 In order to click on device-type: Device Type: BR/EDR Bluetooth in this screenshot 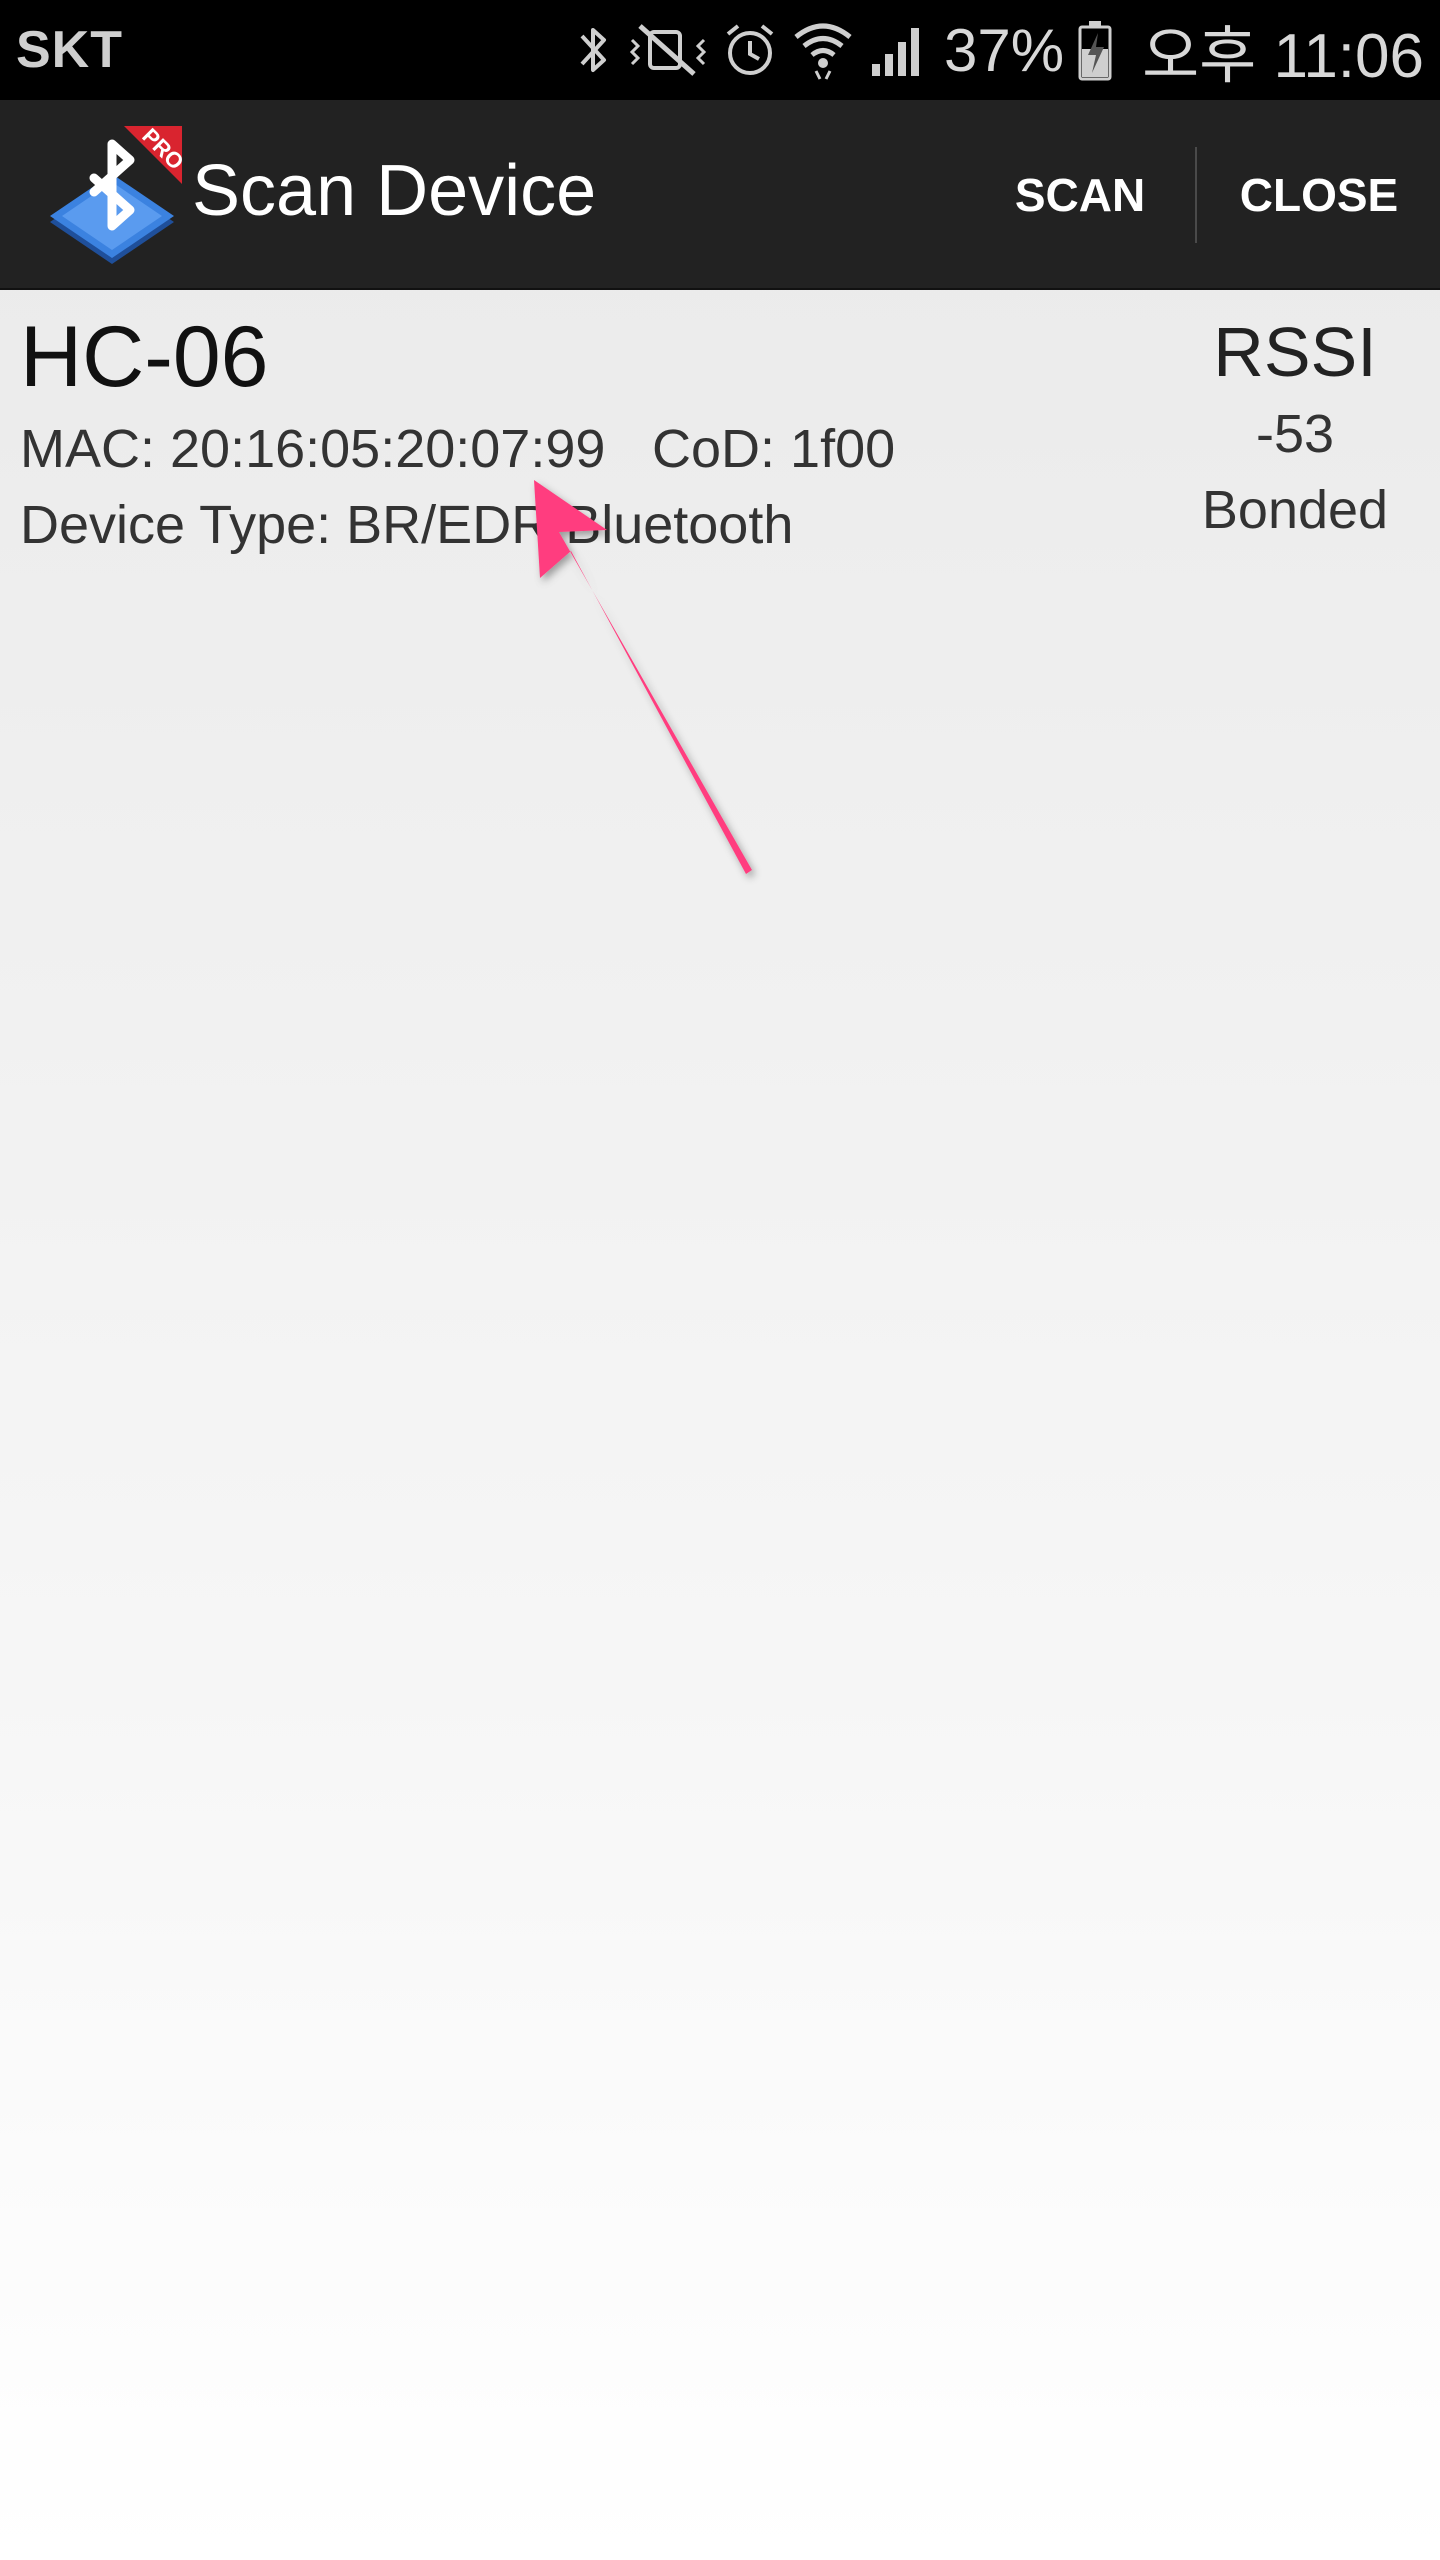, I will do `click(407, 525)`.